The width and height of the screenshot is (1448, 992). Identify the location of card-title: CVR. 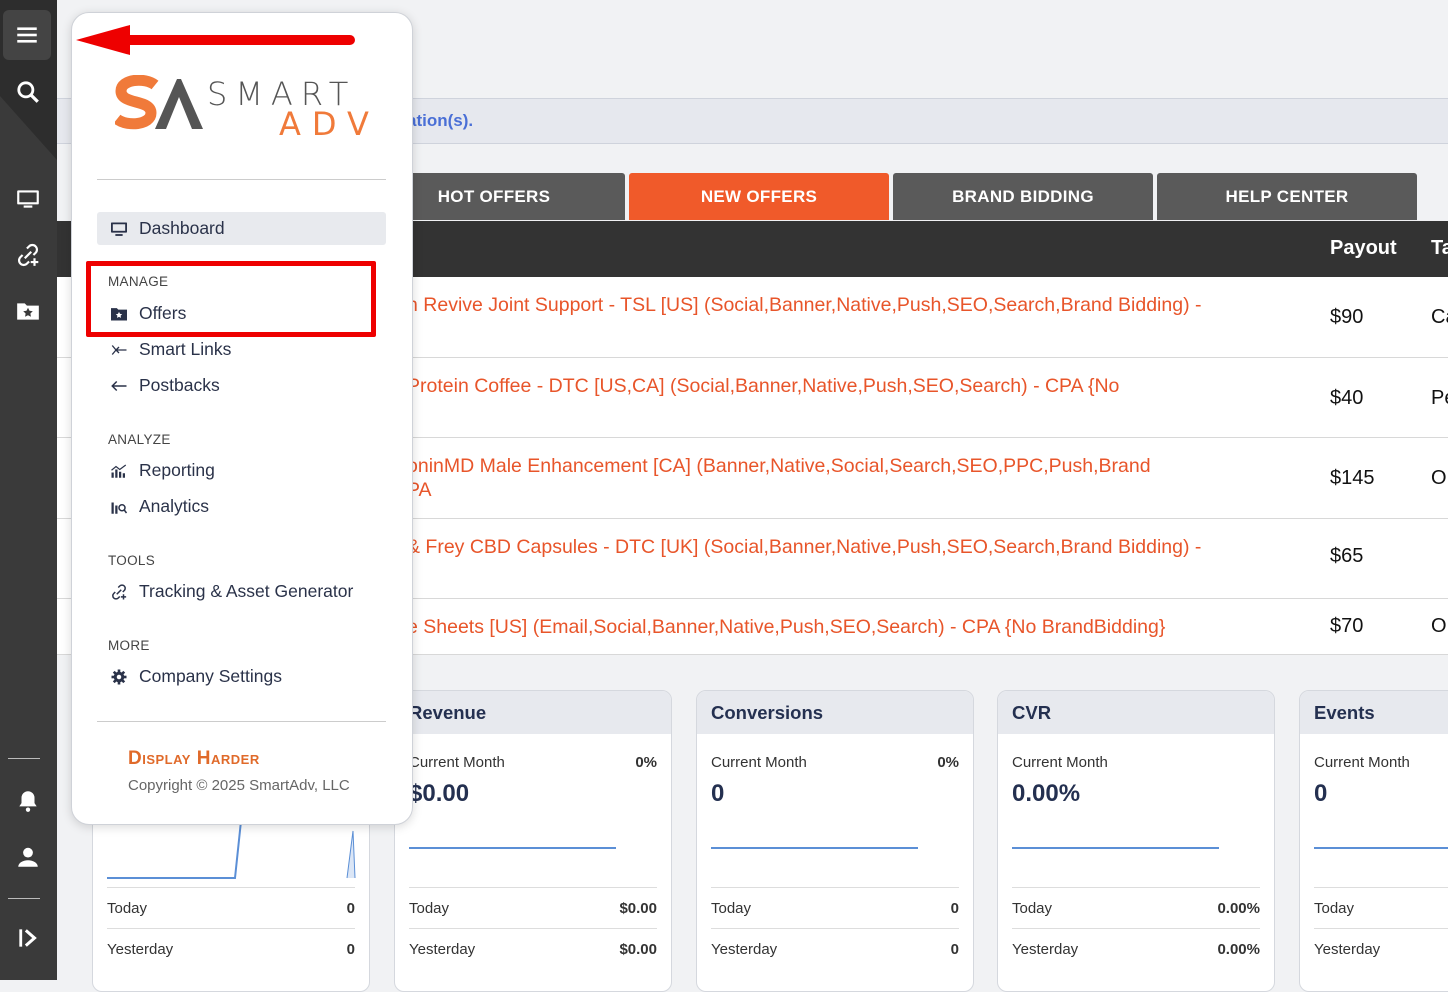
(1136, 712).